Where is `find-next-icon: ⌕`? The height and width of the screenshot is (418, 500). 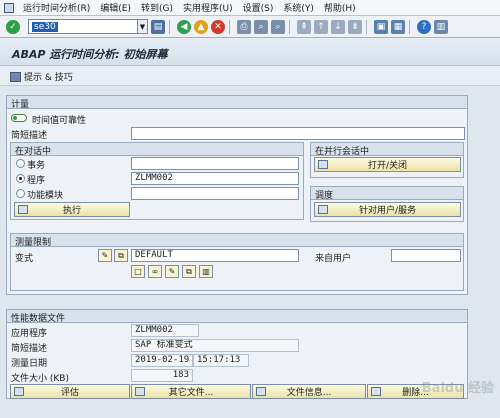
find-next-icon: ⌕ is located at coordinates (278, 26).